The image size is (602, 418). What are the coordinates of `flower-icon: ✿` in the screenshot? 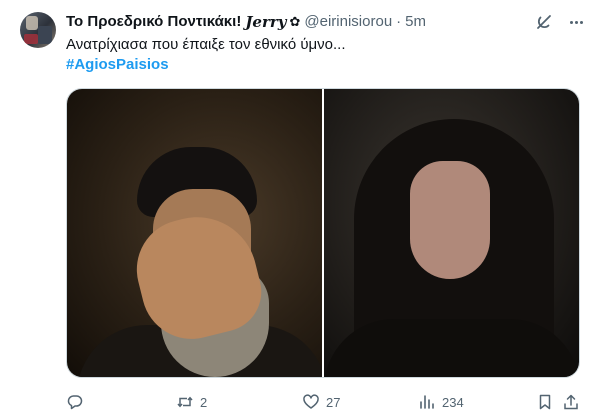 It's located at (295, 21).